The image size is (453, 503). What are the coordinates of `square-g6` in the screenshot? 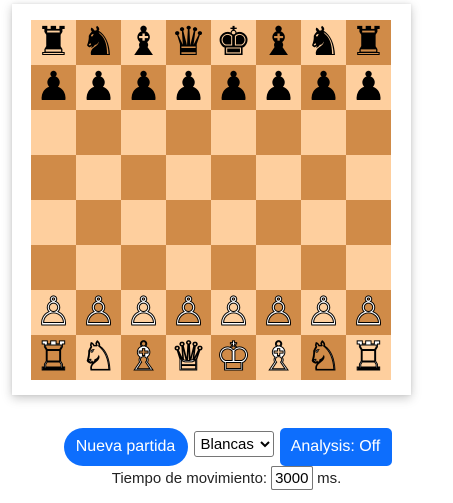 It's located at (323, 132).